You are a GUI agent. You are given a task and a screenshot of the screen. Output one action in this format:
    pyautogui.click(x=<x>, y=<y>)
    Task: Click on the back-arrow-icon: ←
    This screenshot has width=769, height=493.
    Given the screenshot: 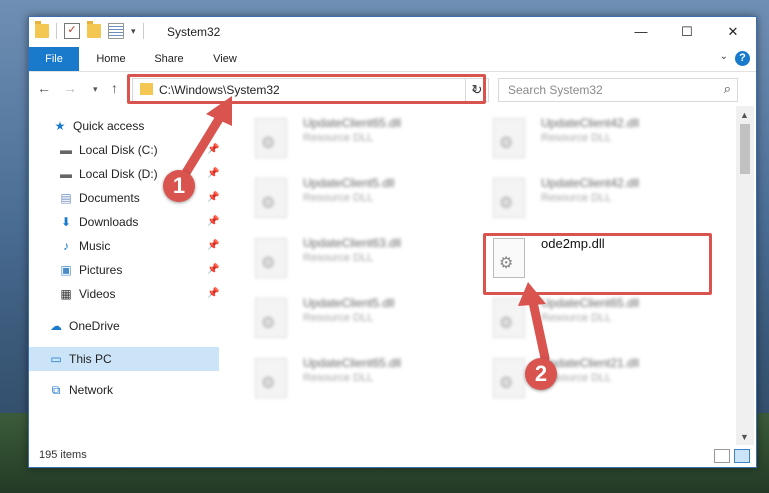 What is the action you would take?
    pyautogui.click(x=44, y=88)
    